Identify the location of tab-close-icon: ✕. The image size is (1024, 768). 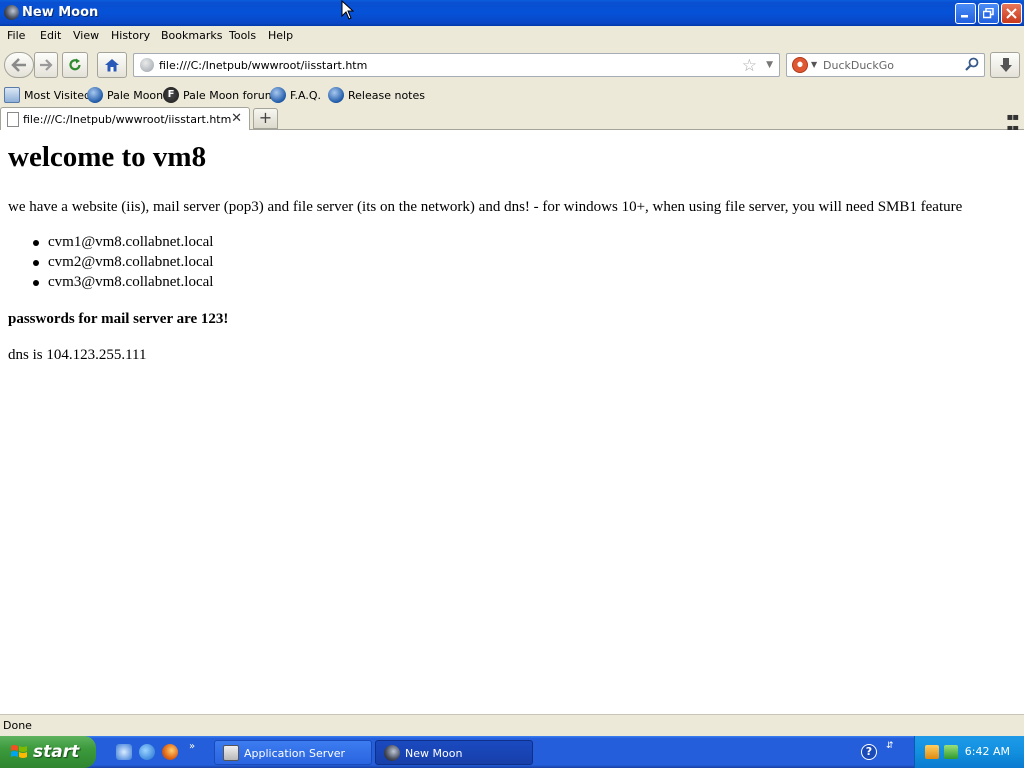
(236, 118).